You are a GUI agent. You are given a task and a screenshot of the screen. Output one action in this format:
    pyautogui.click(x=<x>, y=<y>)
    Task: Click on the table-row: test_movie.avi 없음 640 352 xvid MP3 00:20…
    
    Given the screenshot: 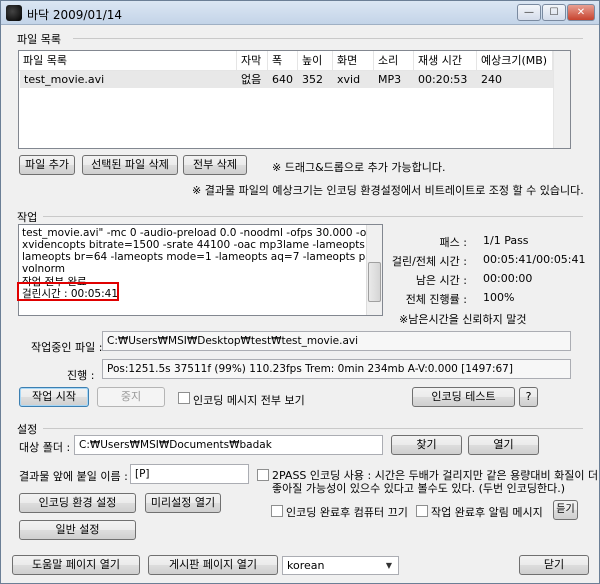 What is the action you would take?
    pyautogui.click(x=287, y=79)
    